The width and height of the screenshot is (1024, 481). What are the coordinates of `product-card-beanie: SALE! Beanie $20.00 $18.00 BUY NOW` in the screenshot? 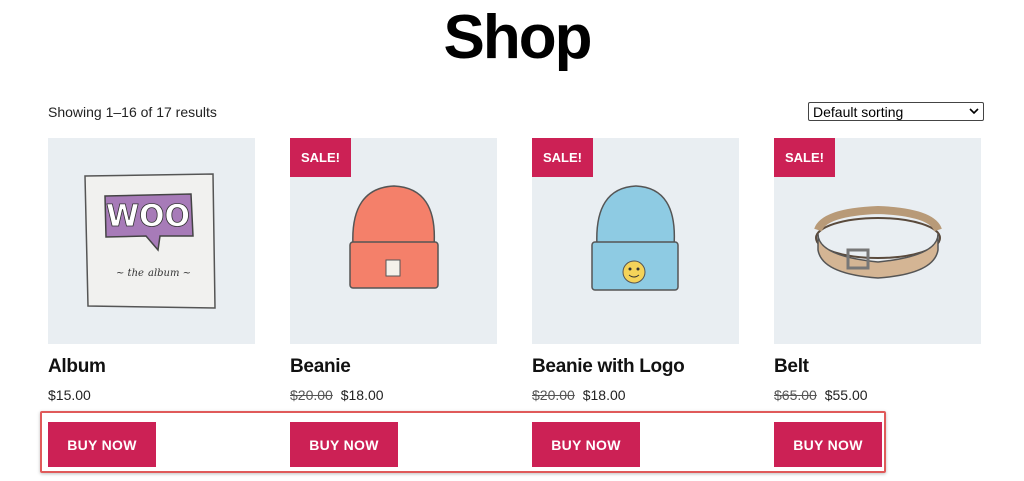 It's located at (393, 302).